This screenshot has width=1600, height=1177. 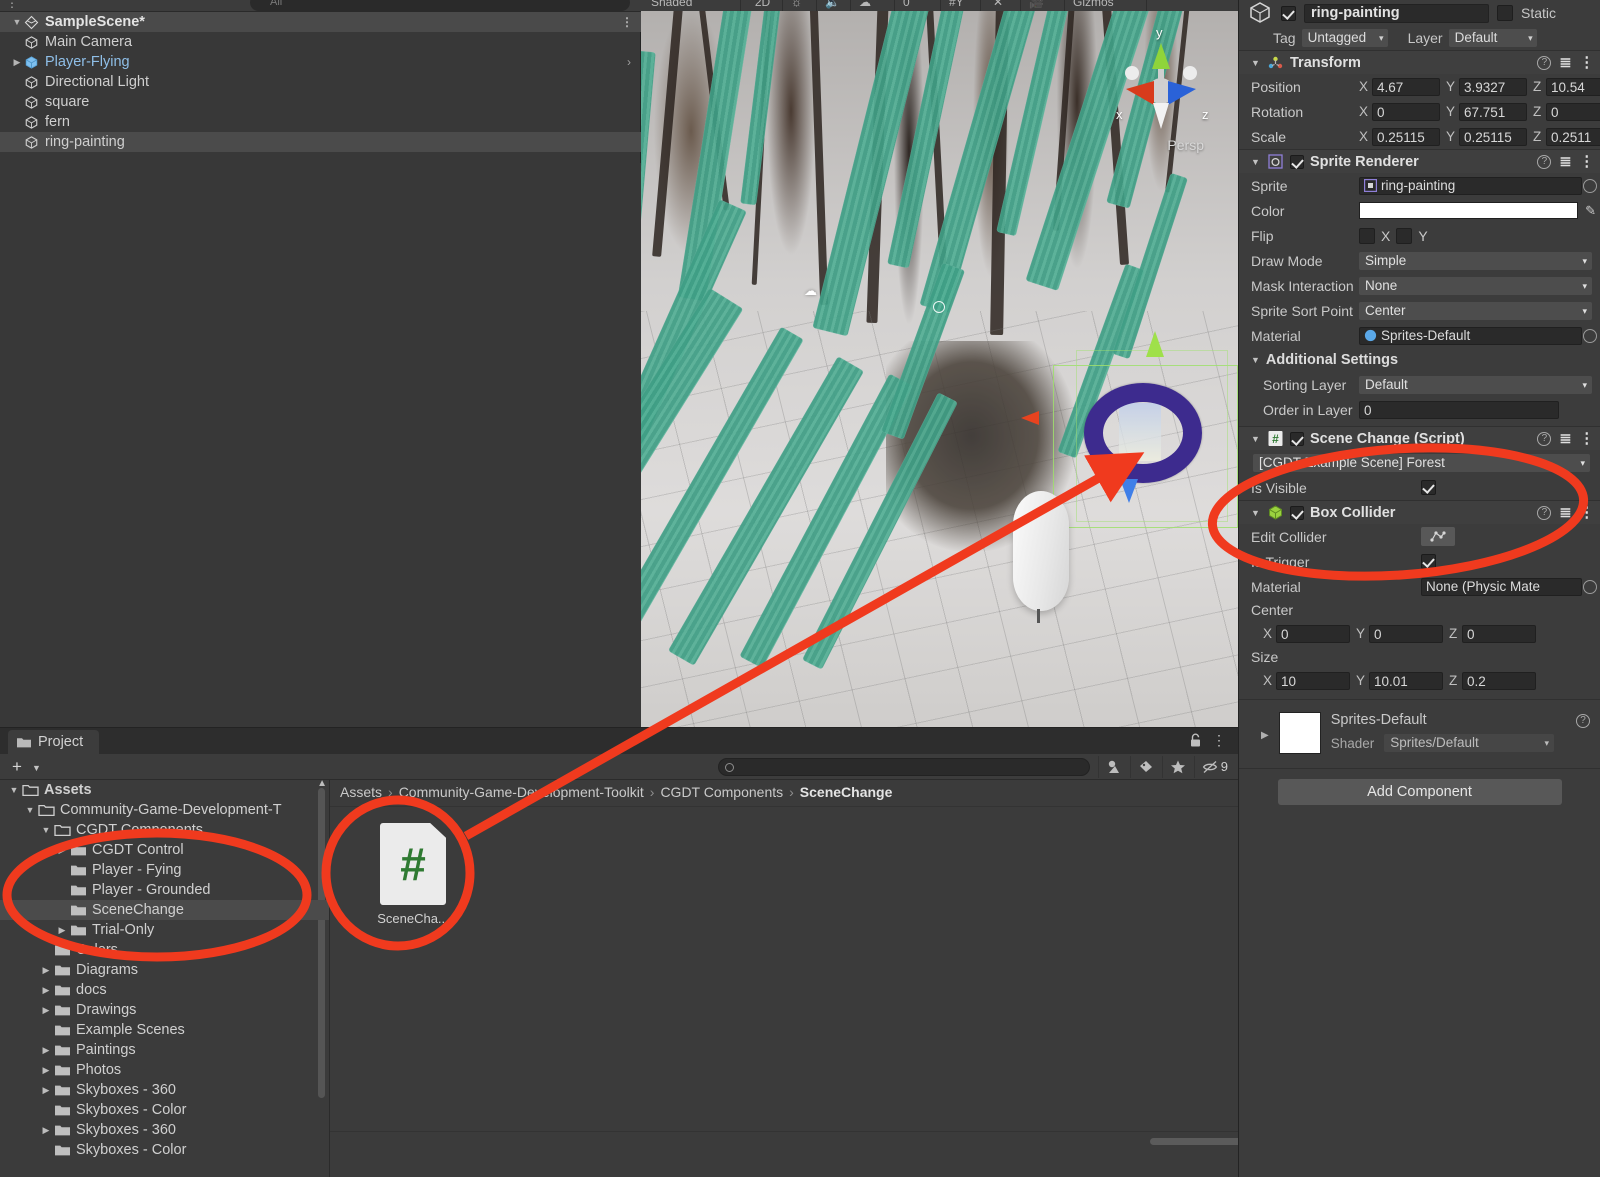 What do you see at coordinates (962, 5) in the screenshot?
I see `grid-snapping-icon: #Y` at bounding box center [962, 5].